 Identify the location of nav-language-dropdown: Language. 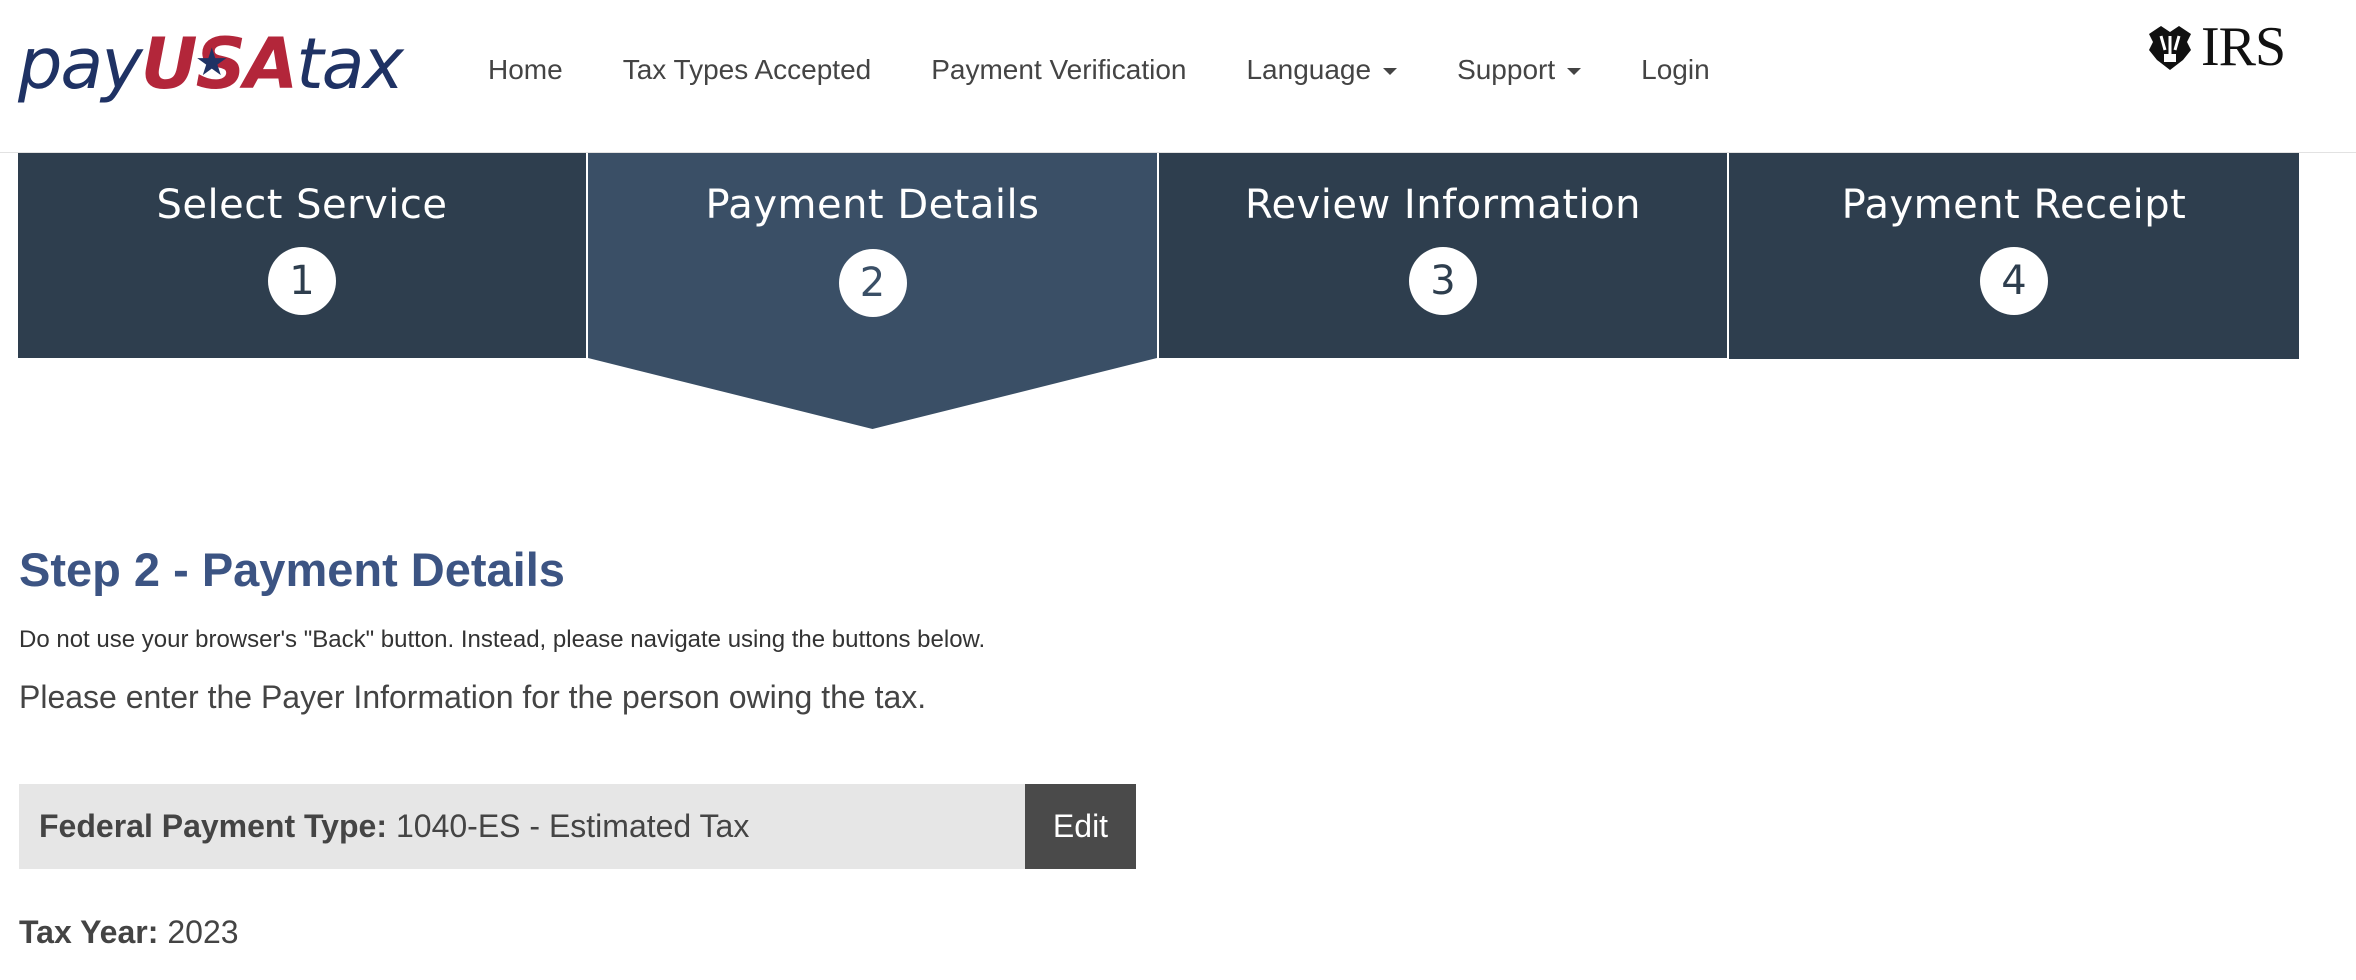
(1321, 70).